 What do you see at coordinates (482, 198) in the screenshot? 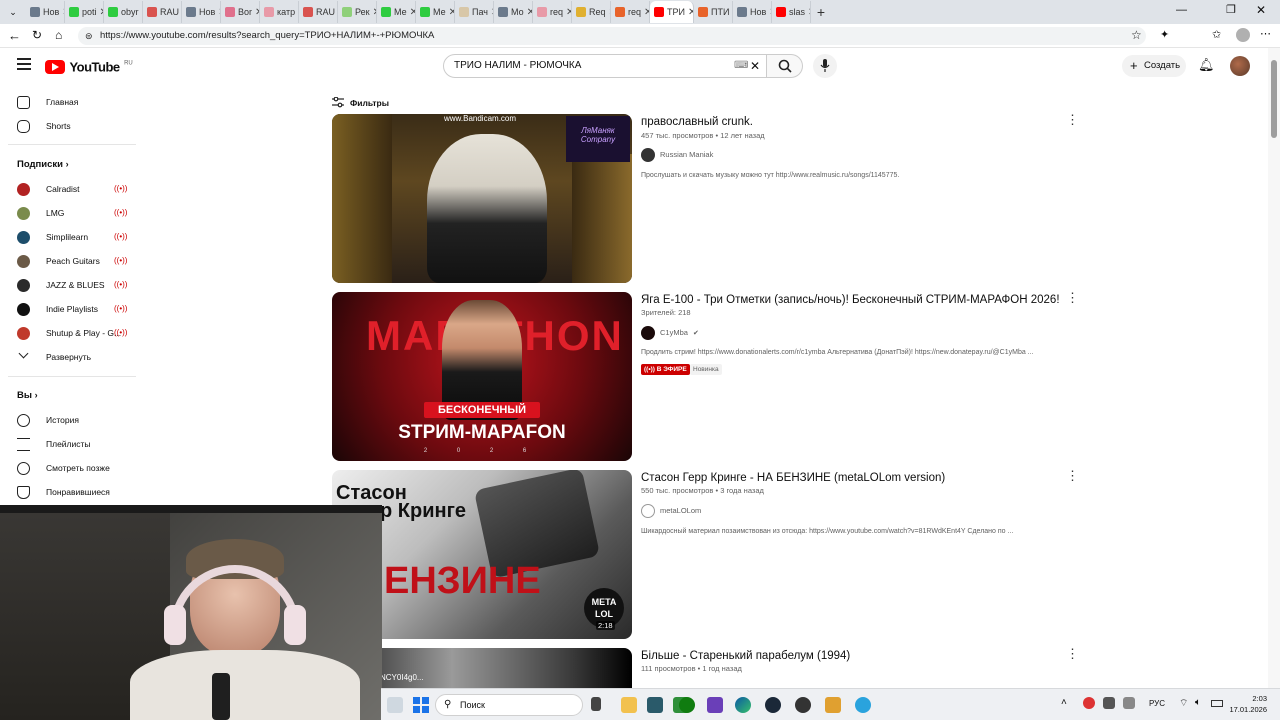
I see `video-thumbnail: www.Bandicam.com ЛяМаняк Company` at bounding box center [482, 198].